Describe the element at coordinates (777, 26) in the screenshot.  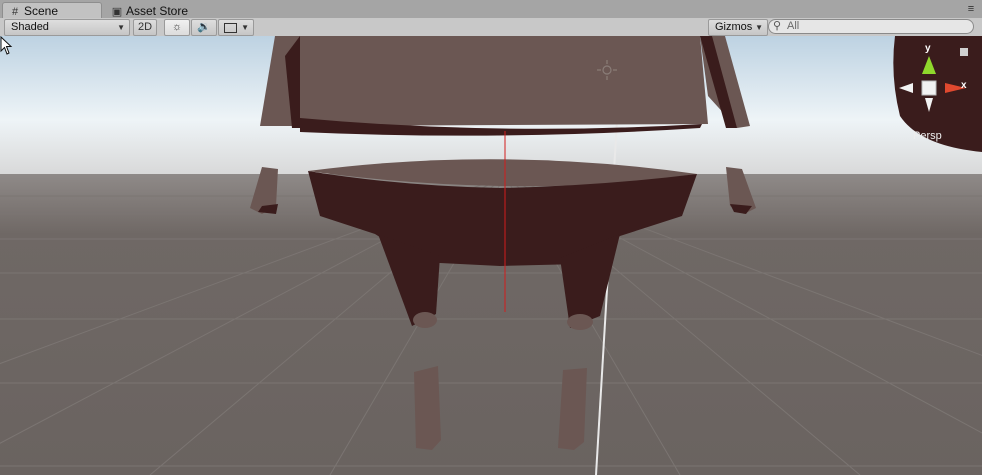
I see `search-icon: ⚲` at that location.